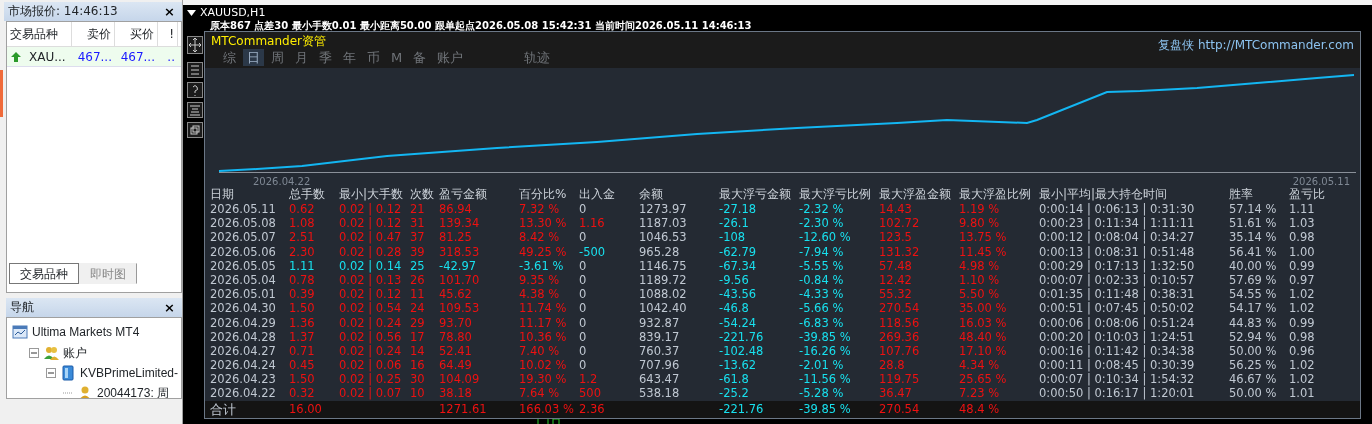 The width and height of the screenshot is (1372, 424). Describe the element at coordinates (1117, 308) in the screenshot. I see `table-cell-text: 0:00:51 | 0:07:45 | 0:50:02` at that location.